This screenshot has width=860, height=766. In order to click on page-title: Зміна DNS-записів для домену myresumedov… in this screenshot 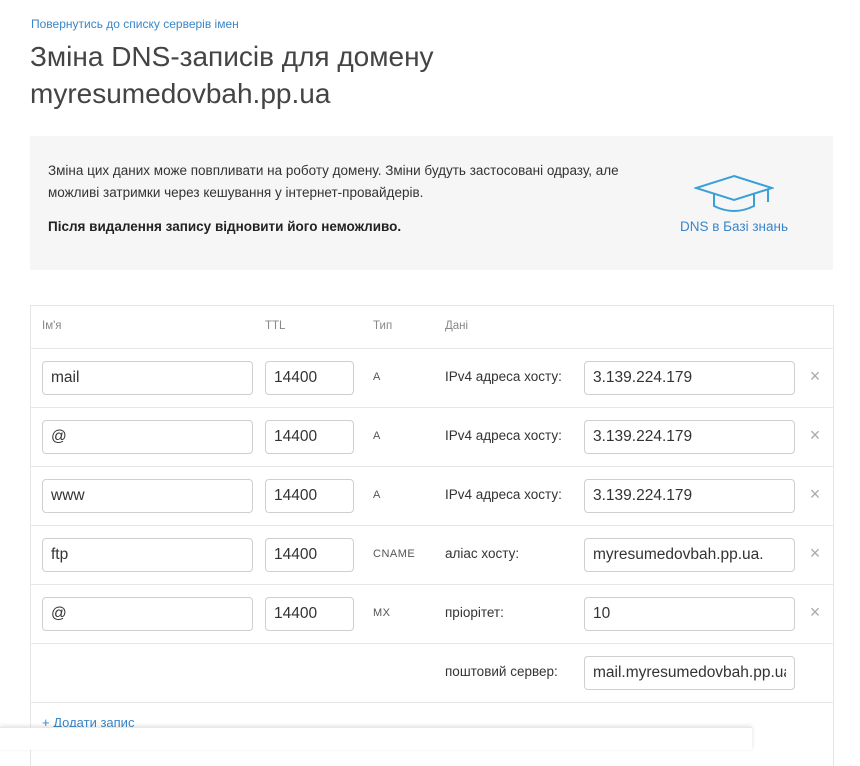, I will do `click(232, 75)`.